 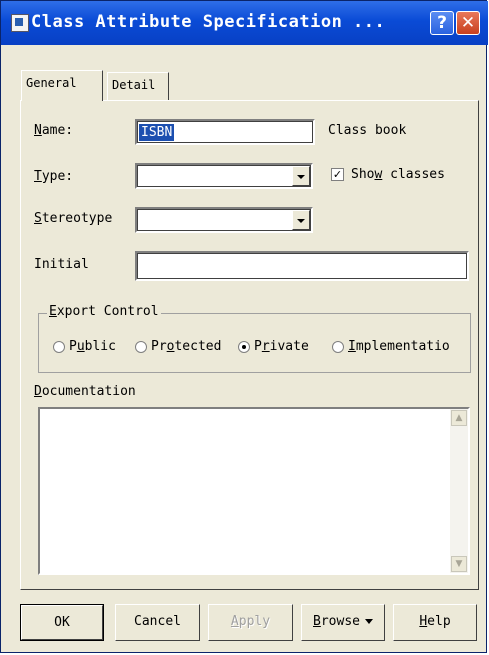 What do you see at coordinates (367, 130) in the screenshot?
I see `class-name-text: Class book` at bounding box center [367, 130].